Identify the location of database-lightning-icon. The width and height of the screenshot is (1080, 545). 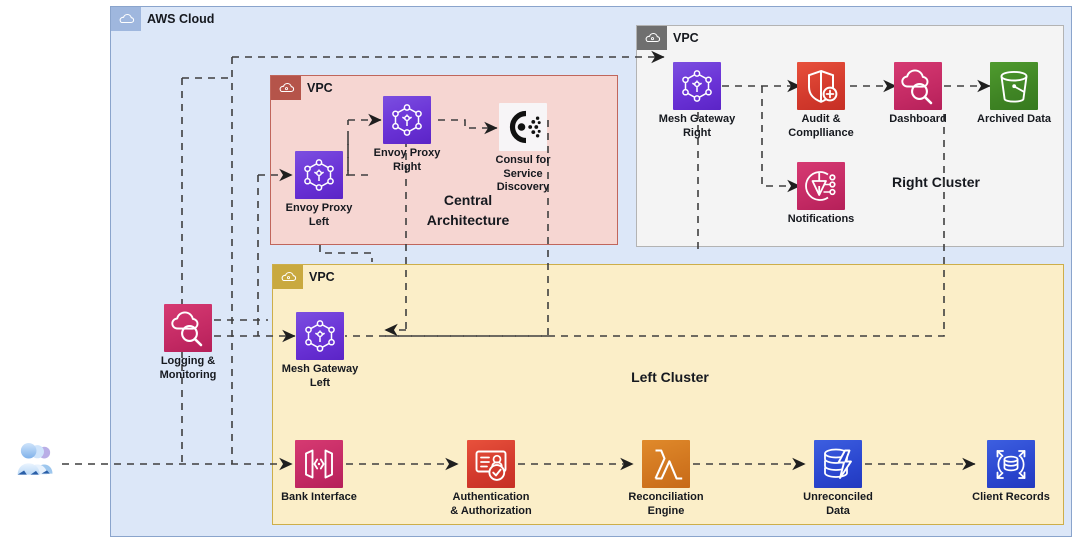
(838, 464).